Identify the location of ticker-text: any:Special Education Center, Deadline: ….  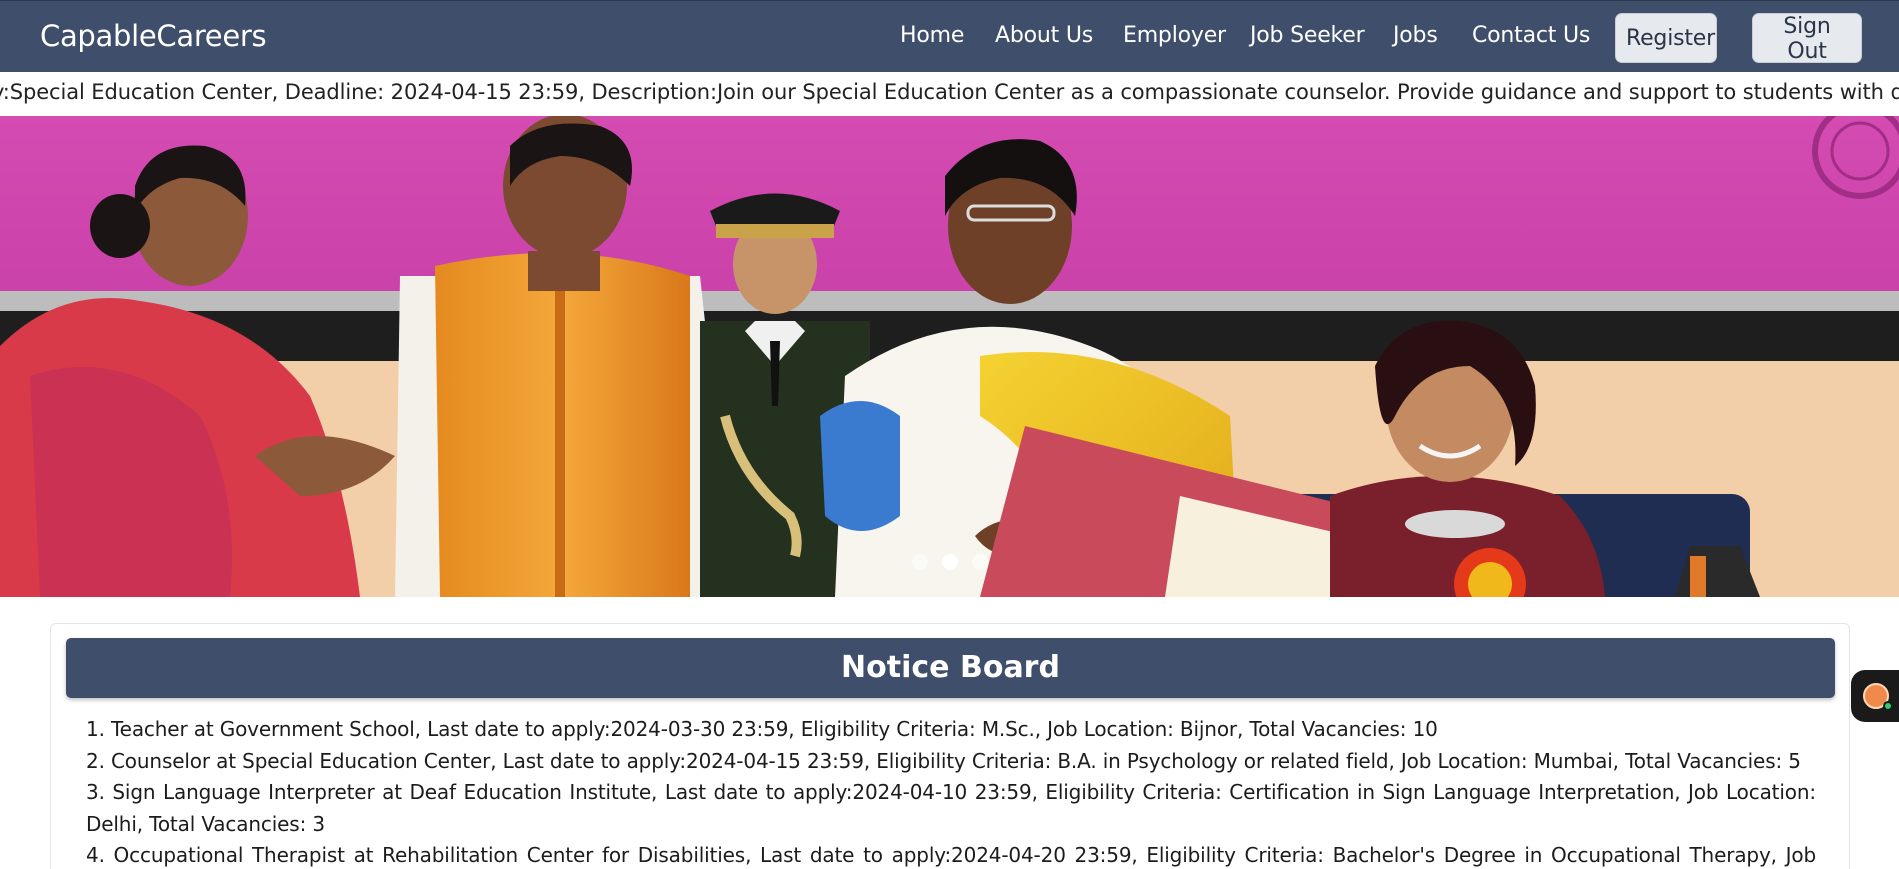
(949, 92).